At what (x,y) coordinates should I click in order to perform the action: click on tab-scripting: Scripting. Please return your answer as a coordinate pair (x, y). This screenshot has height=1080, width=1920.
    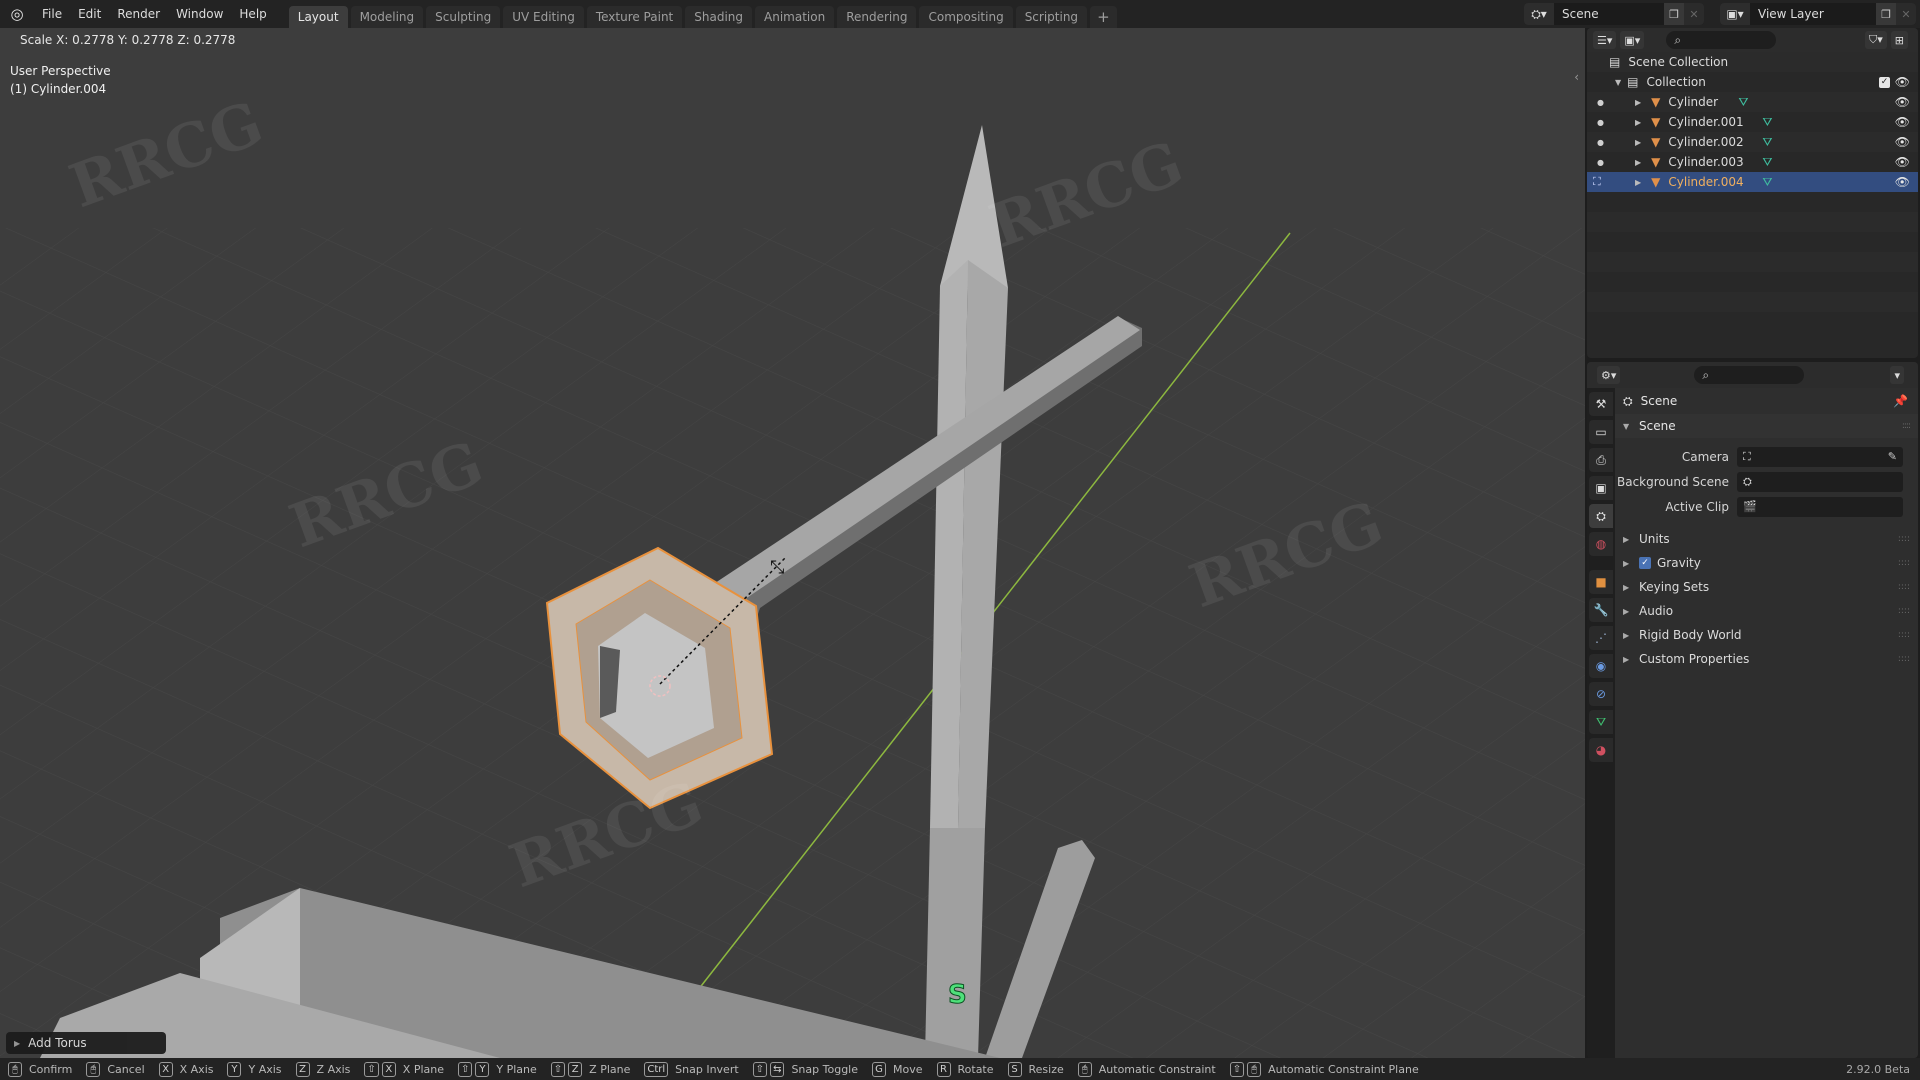
    Looking at the image, I should click on (1051, 17).